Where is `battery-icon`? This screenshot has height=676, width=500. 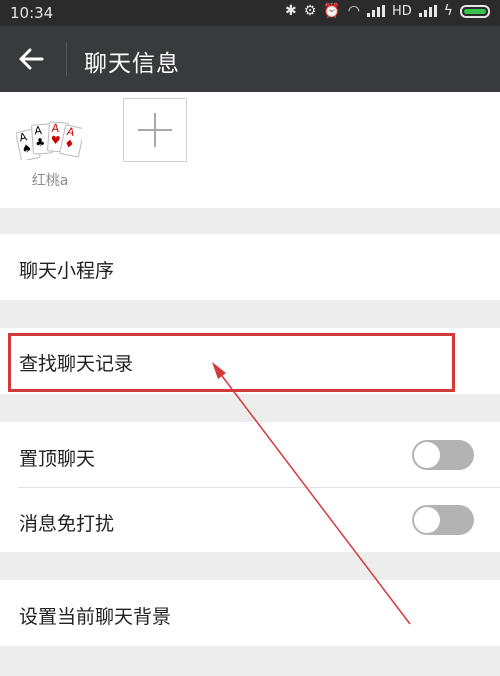
battery-icon is located at coordinates (475, 11).